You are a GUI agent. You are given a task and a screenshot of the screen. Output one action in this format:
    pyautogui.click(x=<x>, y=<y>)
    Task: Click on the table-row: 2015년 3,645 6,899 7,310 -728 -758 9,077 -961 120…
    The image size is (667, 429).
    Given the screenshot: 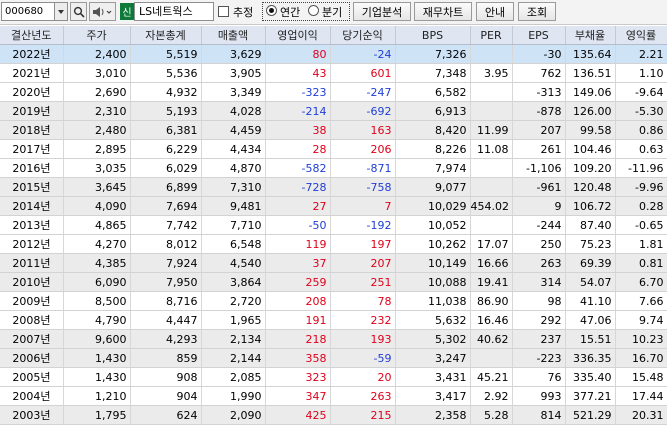 What is the action you would take?
    pyautogui.click(x=333, y=187)
    